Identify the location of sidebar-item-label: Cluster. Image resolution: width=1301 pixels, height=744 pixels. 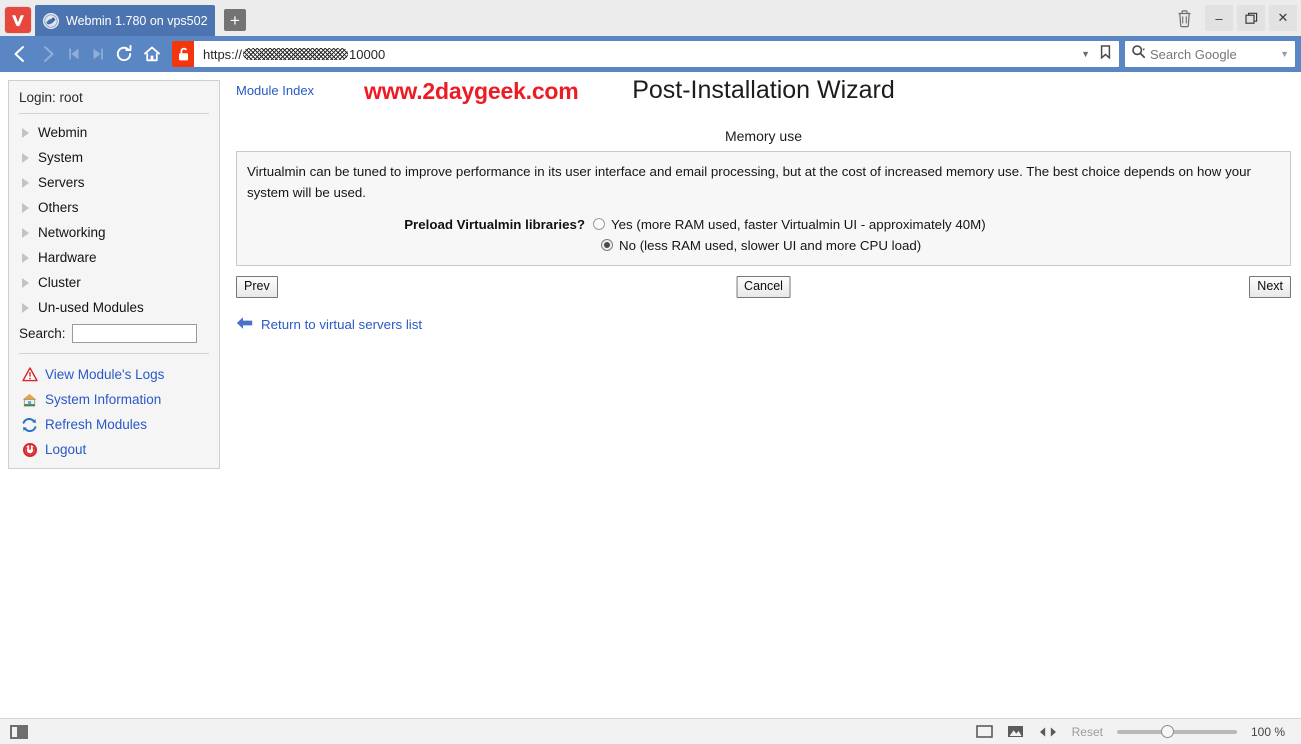
(59, 282).